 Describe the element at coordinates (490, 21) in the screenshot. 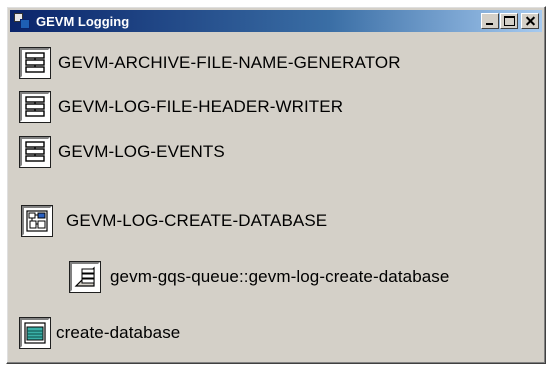

I see `minimize-button` at that location.